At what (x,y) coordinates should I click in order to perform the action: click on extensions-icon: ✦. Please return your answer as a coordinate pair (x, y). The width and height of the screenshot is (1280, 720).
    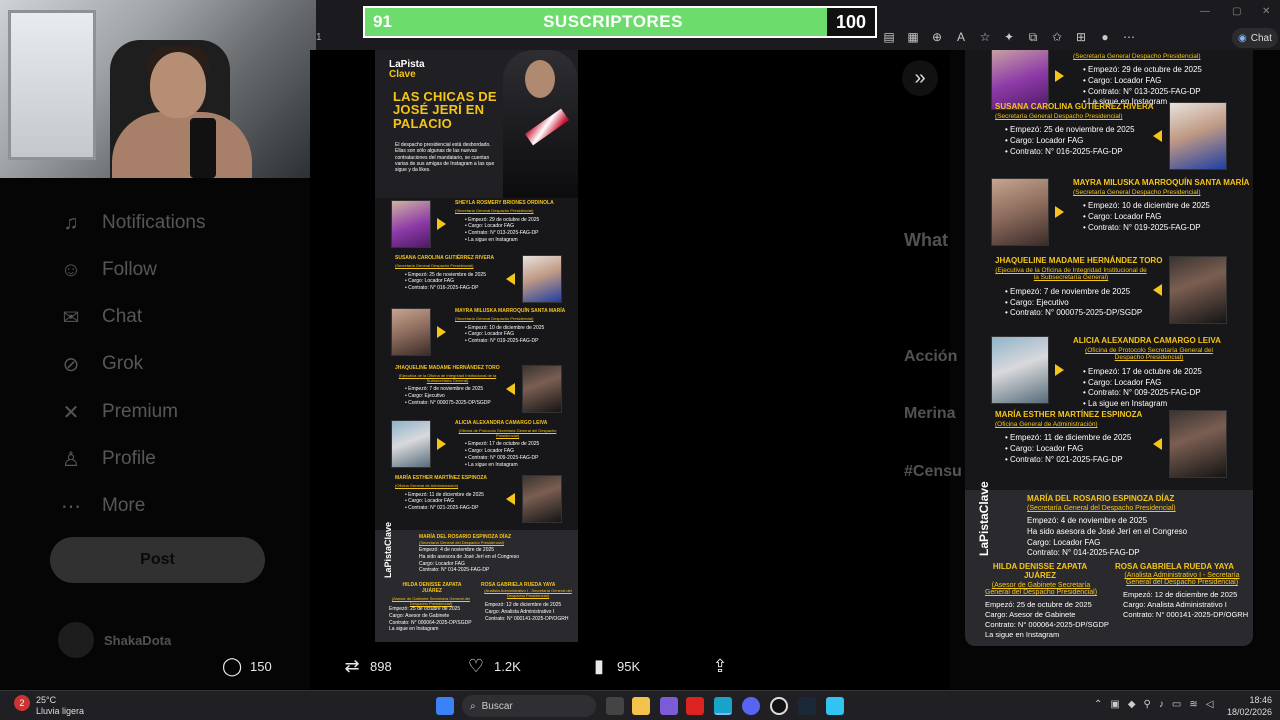
    Looking at the image, I should click on (1009, 37).